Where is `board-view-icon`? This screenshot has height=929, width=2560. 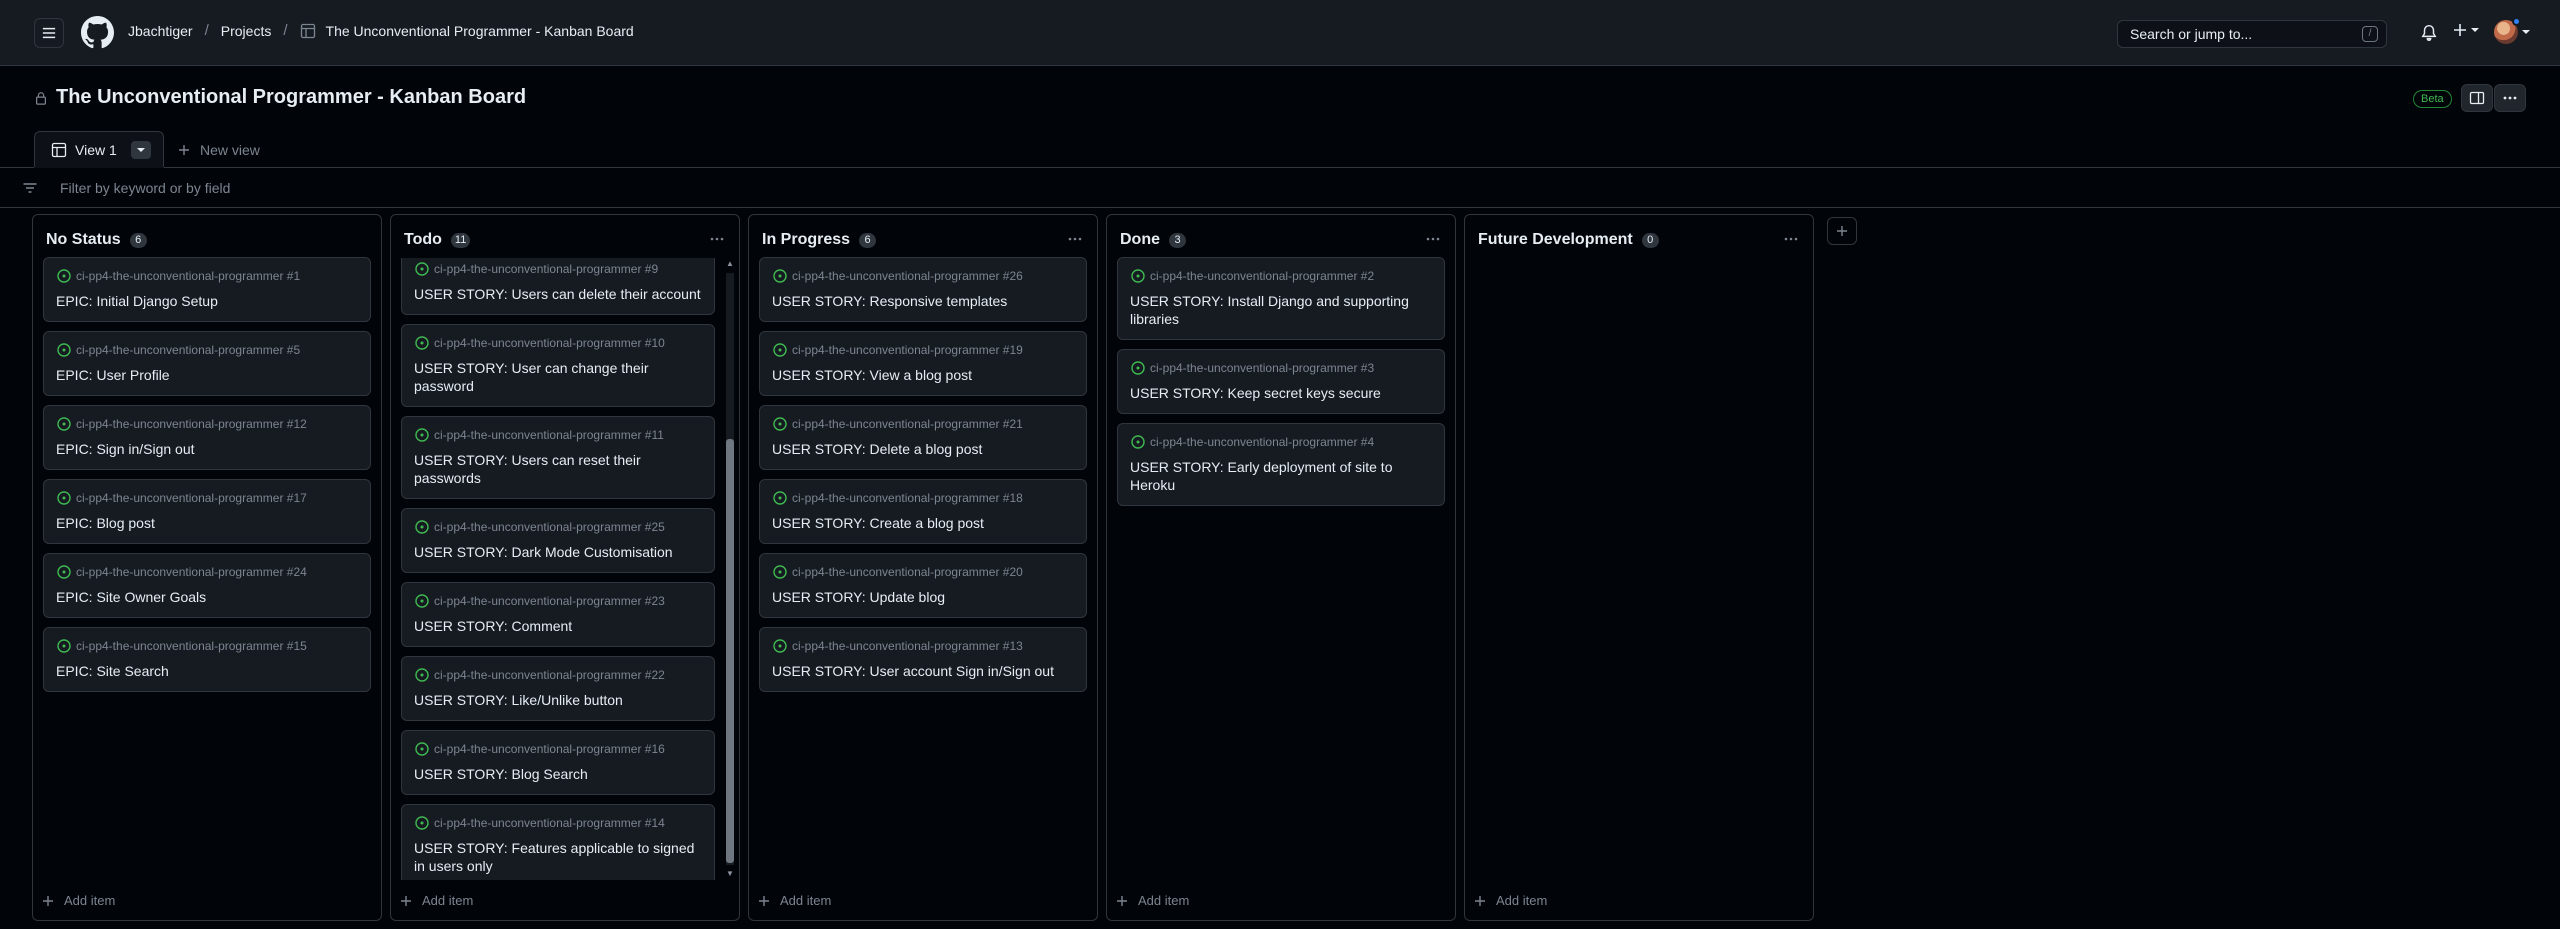 board-view-icon is located at coordinates (59, 150).